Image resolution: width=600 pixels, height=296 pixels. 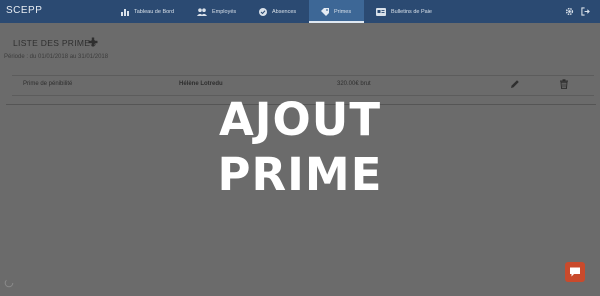 What do you see at coordinates (343, 11) in the screenshot?
I see `nav-label: Primes` at bounding box center [343, 11].